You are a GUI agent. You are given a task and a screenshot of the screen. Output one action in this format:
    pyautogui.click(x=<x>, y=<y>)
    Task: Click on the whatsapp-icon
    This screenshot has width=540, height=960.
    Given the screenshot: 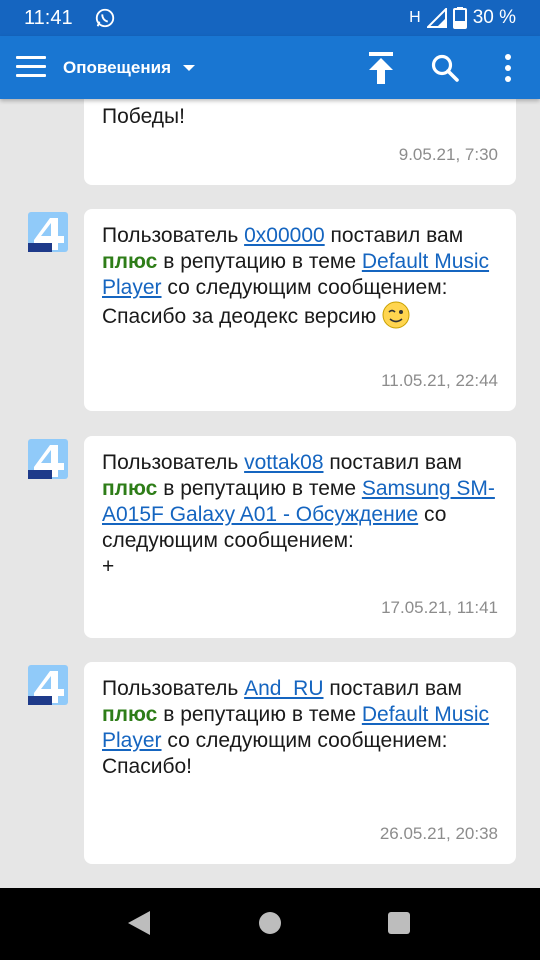 What is the action you would take?
    pyautogui.click(x=105, y=18)
    